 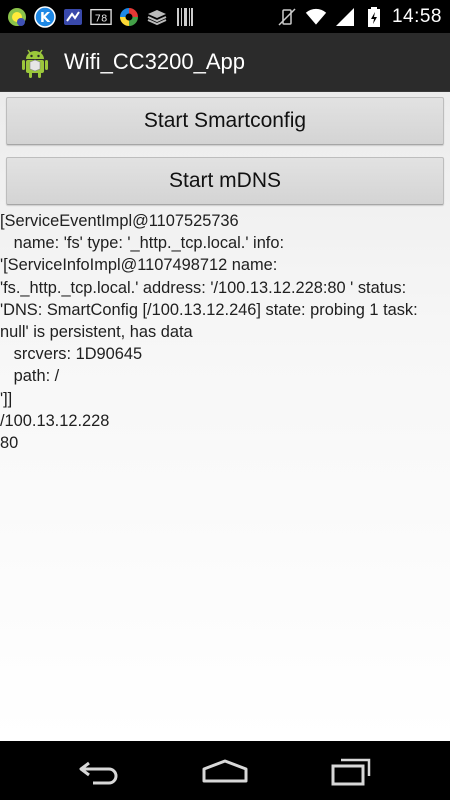 I want to click on system-indicators: 14:58, so click(x=359, y=17).